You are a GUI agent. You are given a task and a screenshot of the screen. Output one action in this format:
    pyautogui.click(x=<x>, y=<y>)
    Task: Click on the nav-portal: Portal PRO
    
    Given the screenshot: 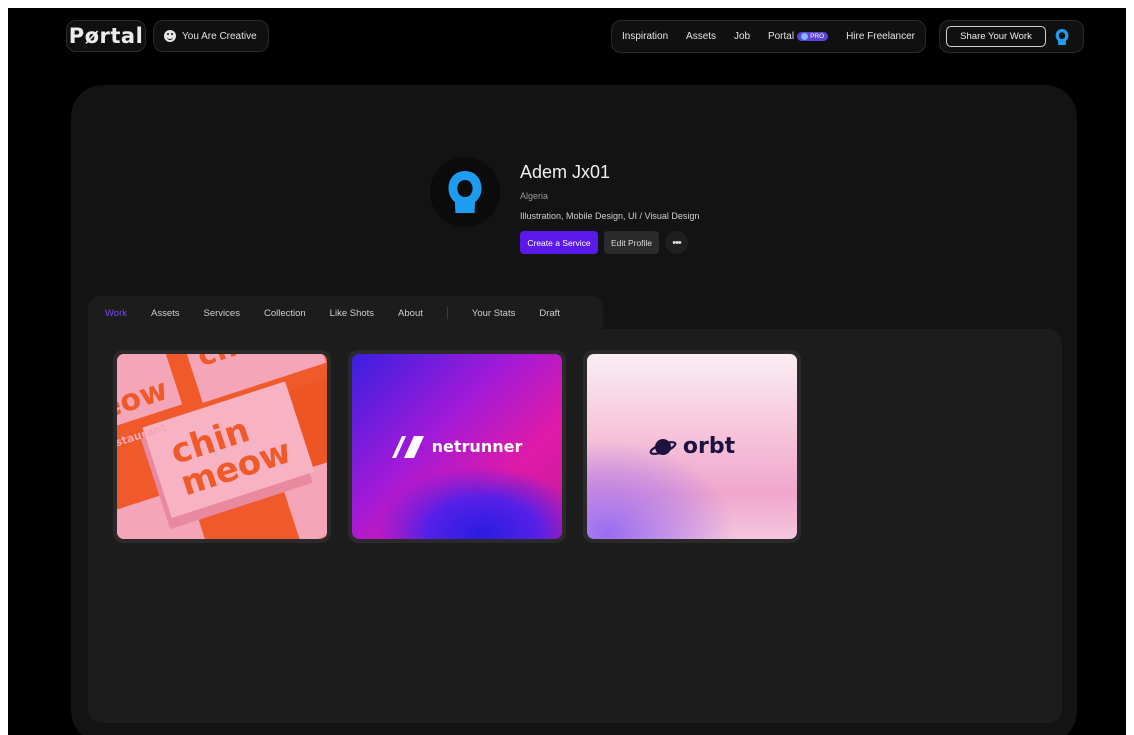 What is the action you would take?
    pyautogui.click(x=798, y=36)
    